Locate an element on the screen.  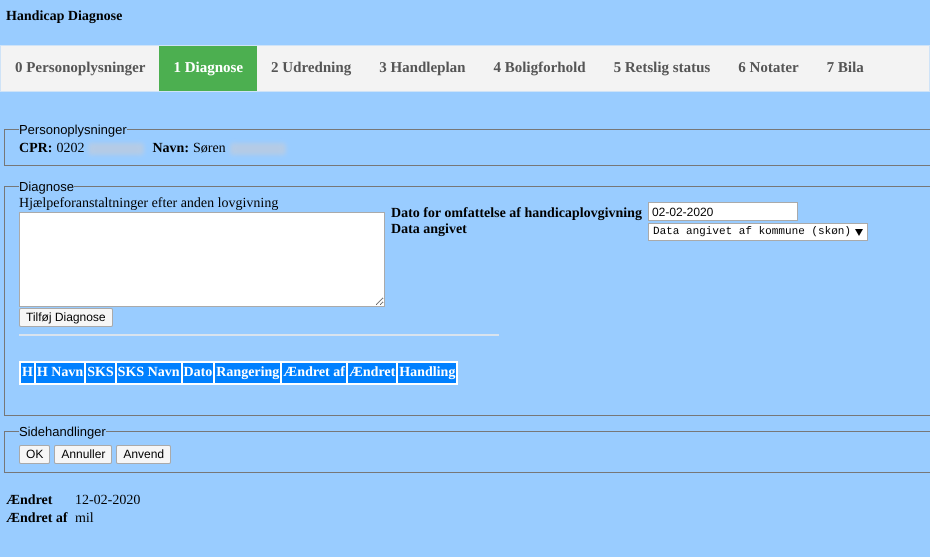
nav-tab: 7 Bila is located at coordinates (845, 68).